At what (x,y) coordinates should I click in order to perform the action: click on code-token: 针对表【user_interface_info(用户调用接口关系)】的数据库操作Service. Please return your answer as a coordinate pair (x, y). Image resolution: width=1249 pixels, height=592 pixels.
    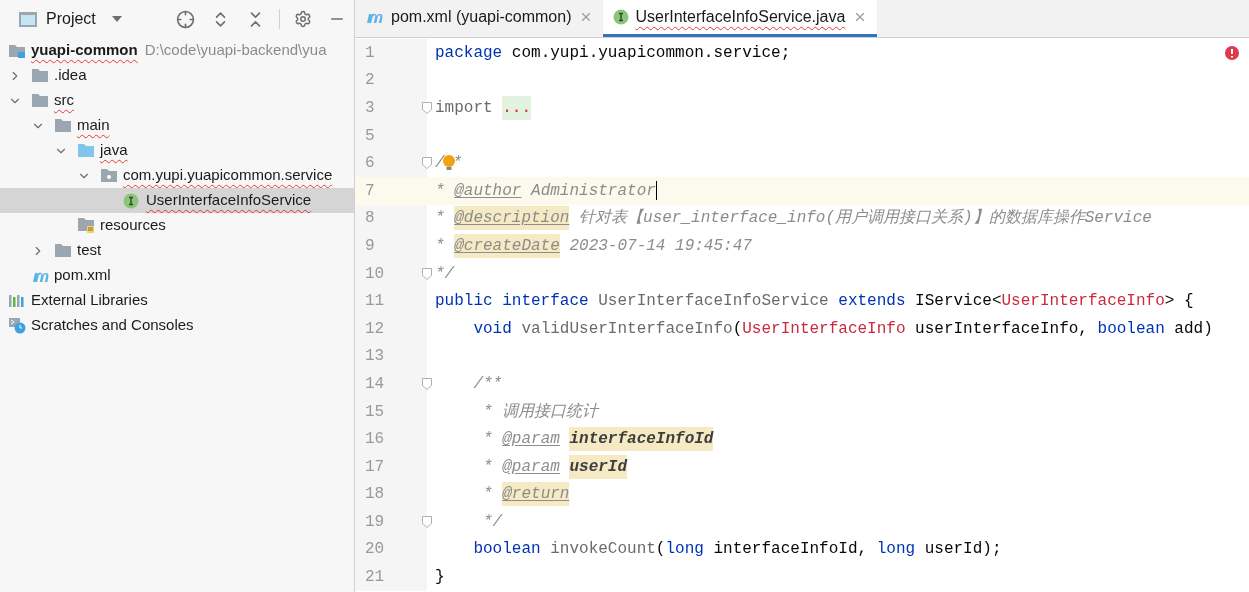
    Looking at the image, I should click on (865, 218).